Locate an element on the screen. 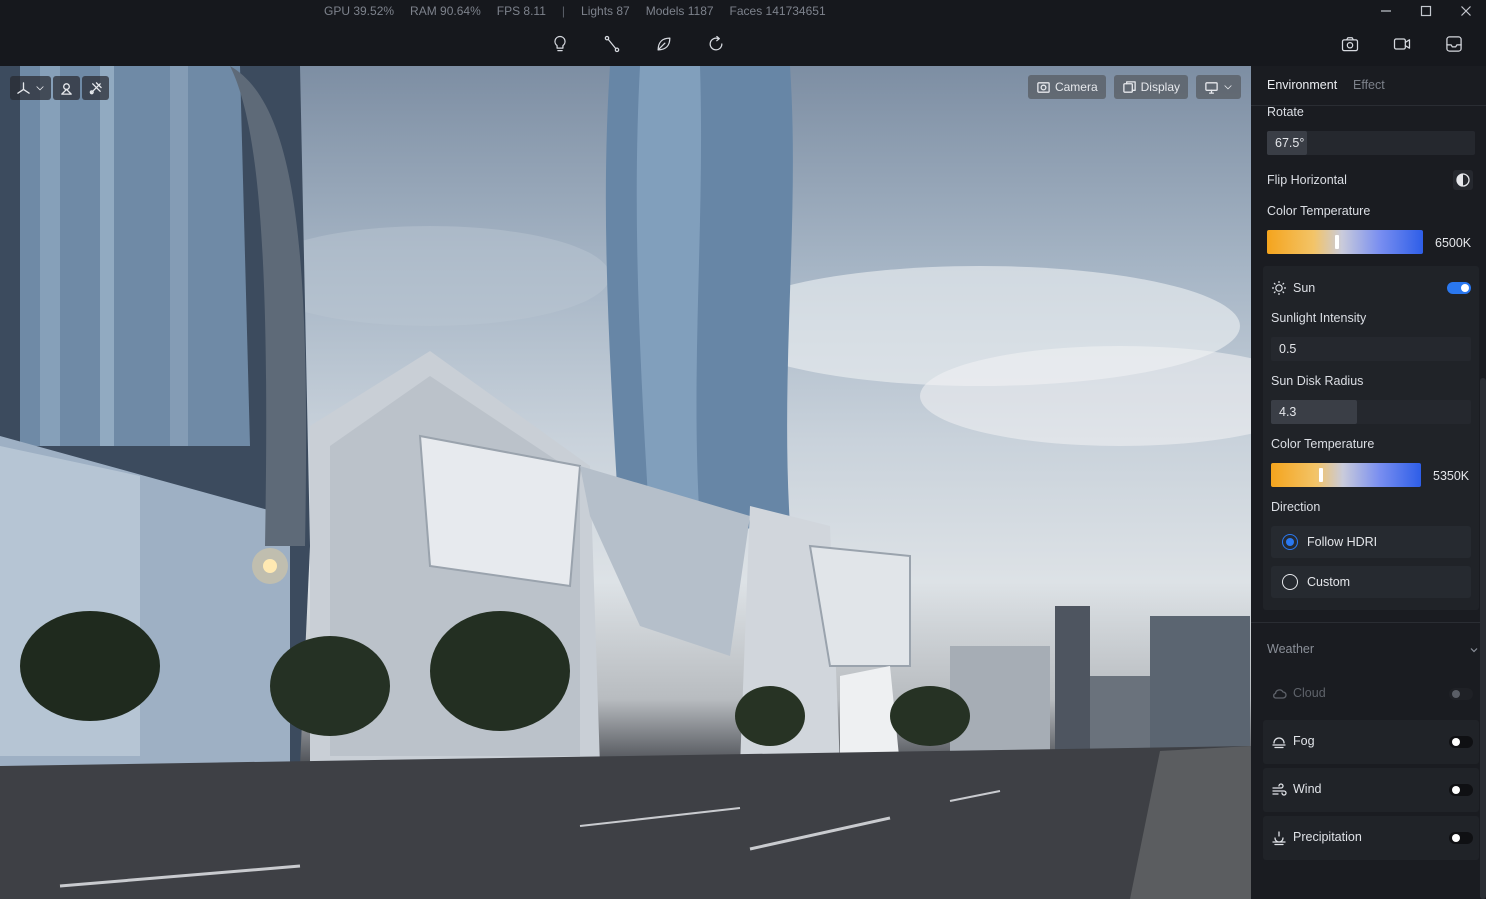 This screenshot has width=1486, height=899. rotate-slider: 67.5° is located at coordinates (1371, 143).